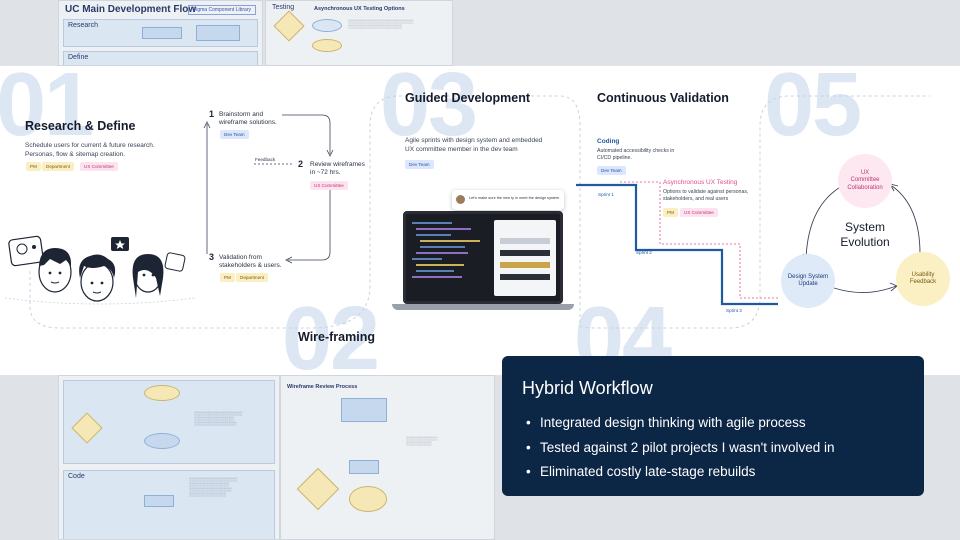  What do you see at coordinates (483, 307) in the screenshot?
I see `laptop-base` at bounding box center [483, 307].